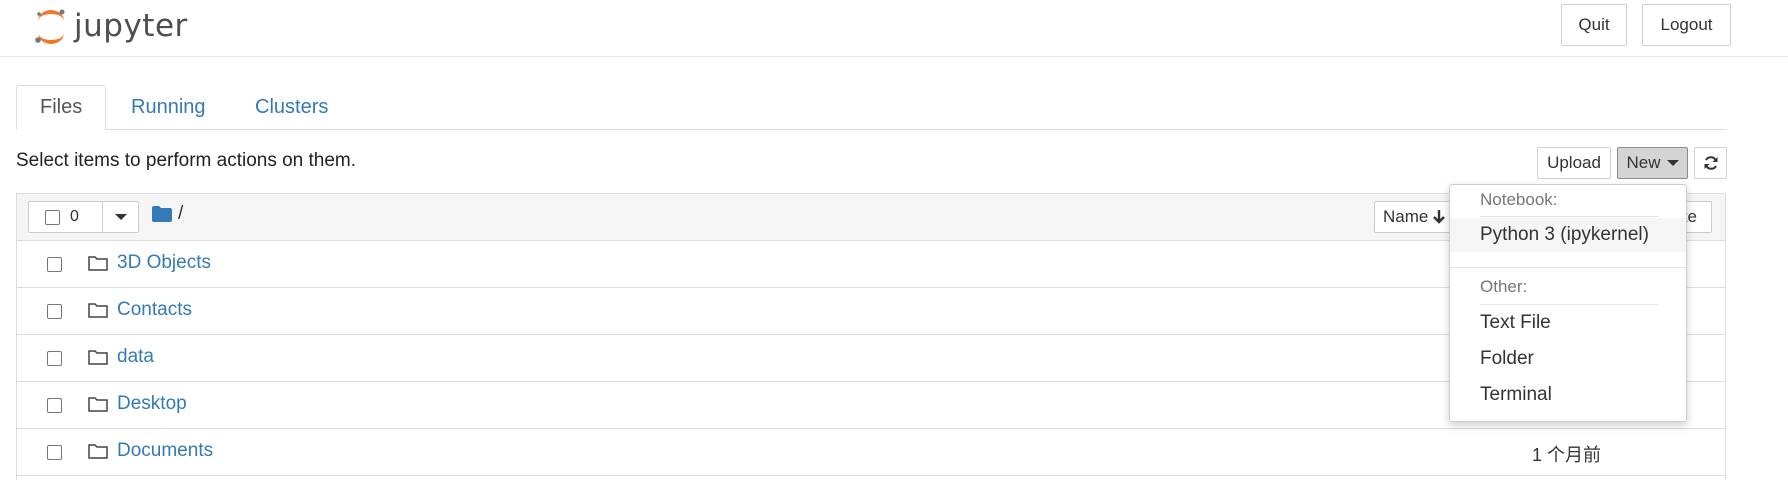 This screenshot has height=480, width=1788. I want to click on refresh-button, so click(1710, 163).